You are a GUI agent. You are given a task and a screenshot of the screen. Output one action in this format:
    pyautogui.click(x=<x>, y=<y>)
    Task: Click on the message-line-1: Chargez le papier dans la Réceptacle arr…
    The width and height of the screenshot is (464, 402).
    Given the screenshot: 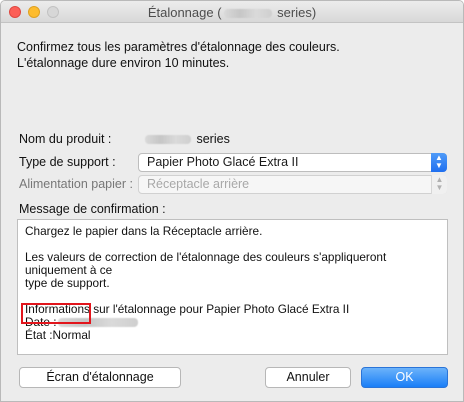 What is the action you would take?
    pyautogui.click(x=144, y=231)
    